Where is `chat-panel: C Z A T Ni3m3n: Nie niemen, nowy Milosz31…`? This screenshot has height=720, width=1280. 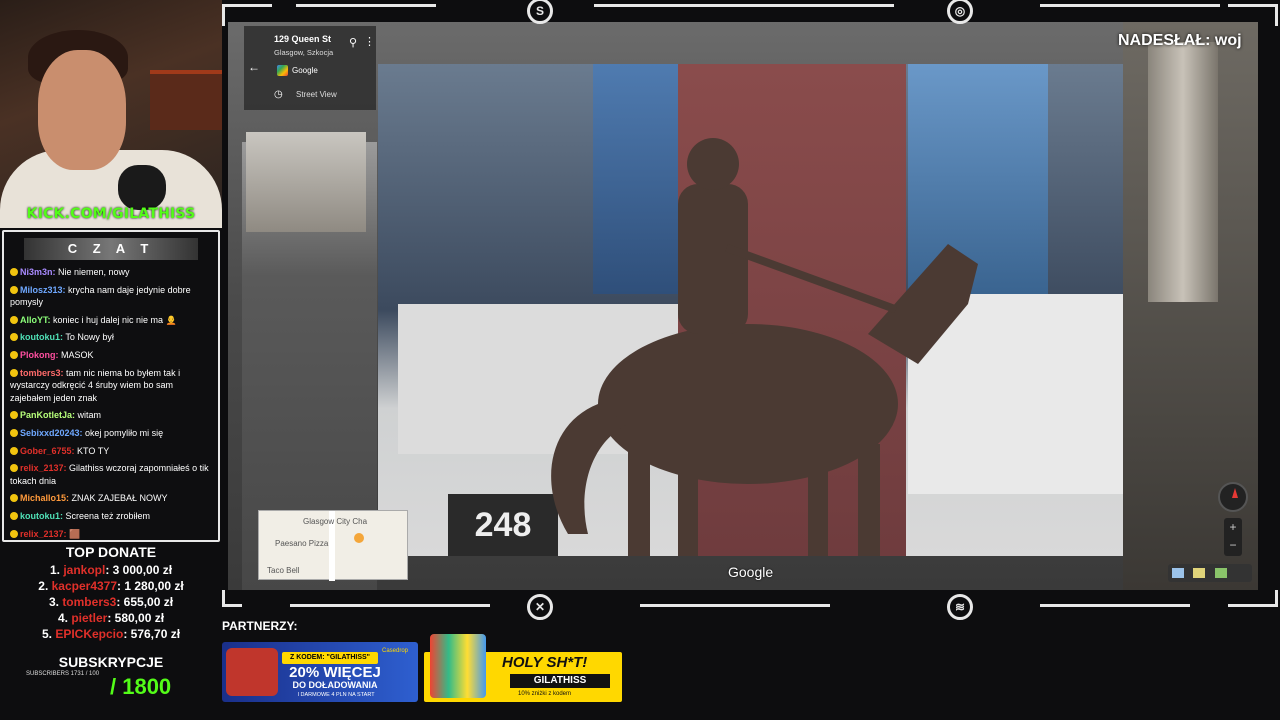
chat-panel: C Z A T Ni3m3n: Nie niemen, nowy Milosz31… is located at coordinates (111, 386).